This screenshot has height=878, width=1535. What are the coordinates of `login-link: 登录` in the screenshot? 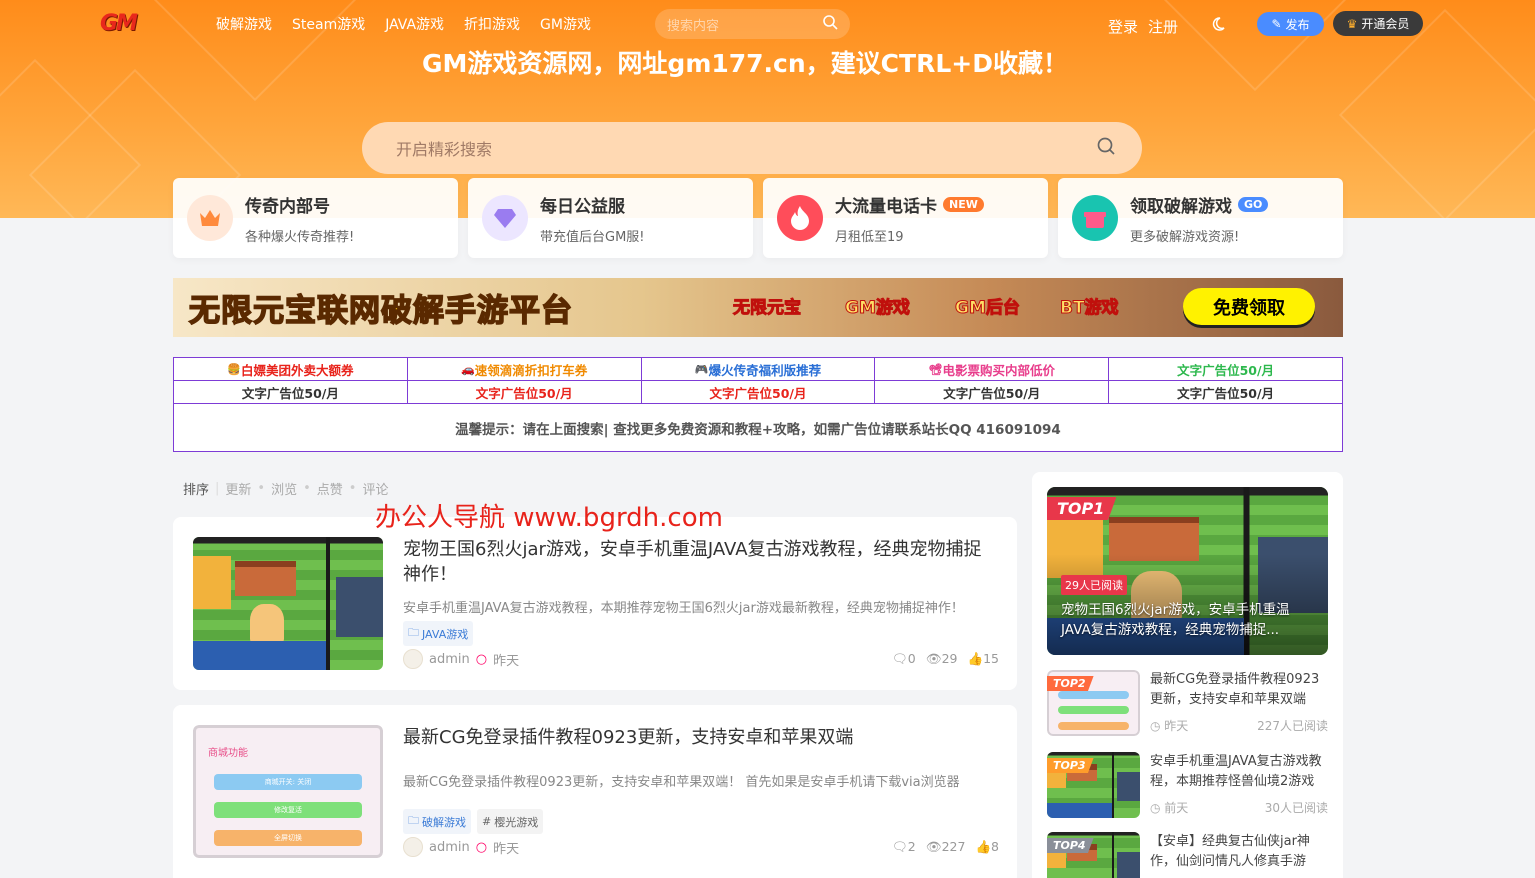 It's located at (1123, 26).